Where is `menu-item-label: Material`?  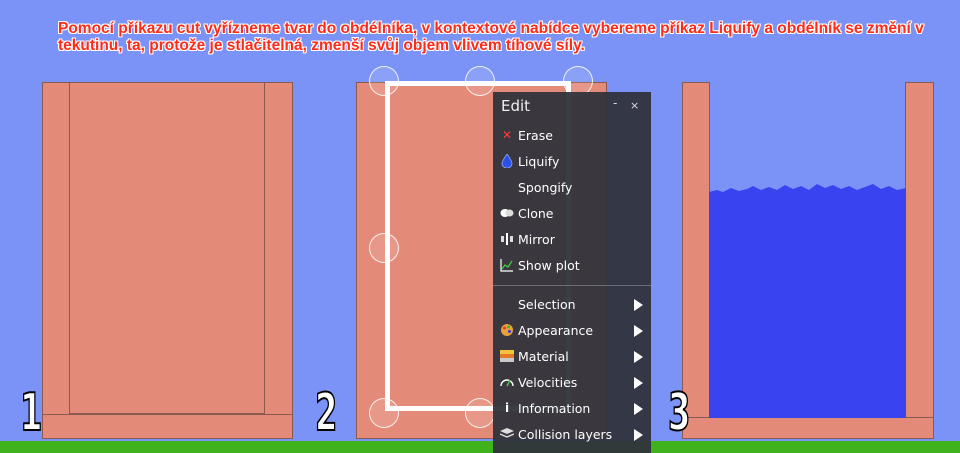
menu-item-label: Material is located at coordinates (543, 356).